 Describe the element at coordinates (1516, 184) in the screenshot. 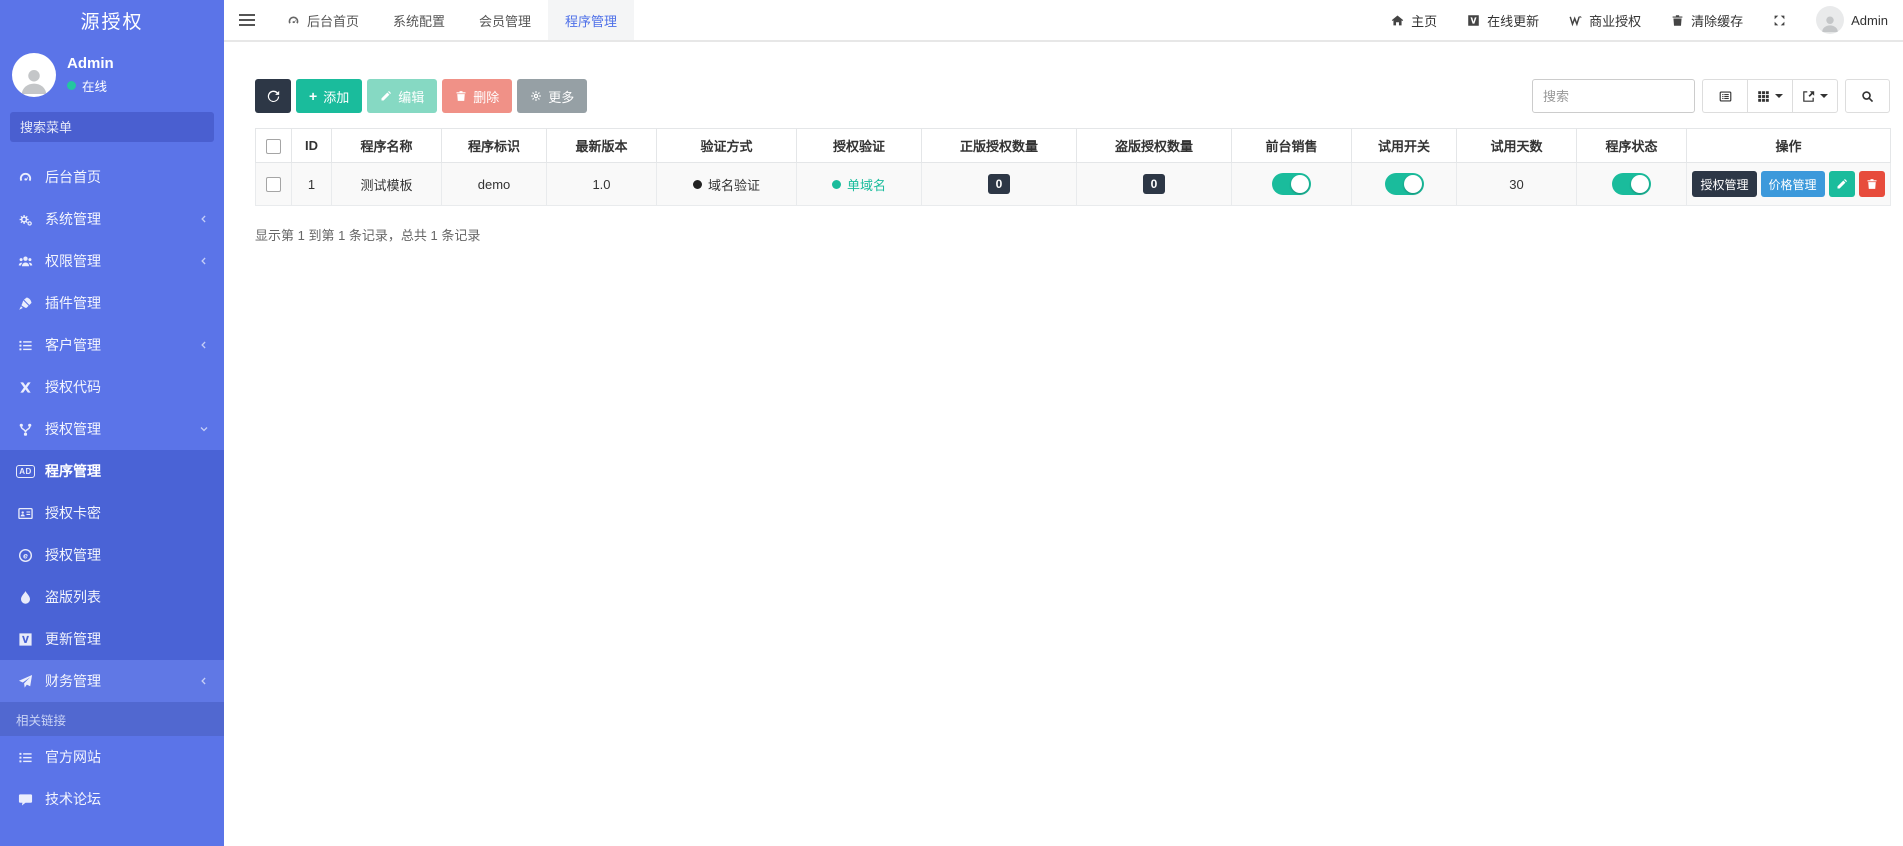

I see `cell-trial-days: 30` at that location.